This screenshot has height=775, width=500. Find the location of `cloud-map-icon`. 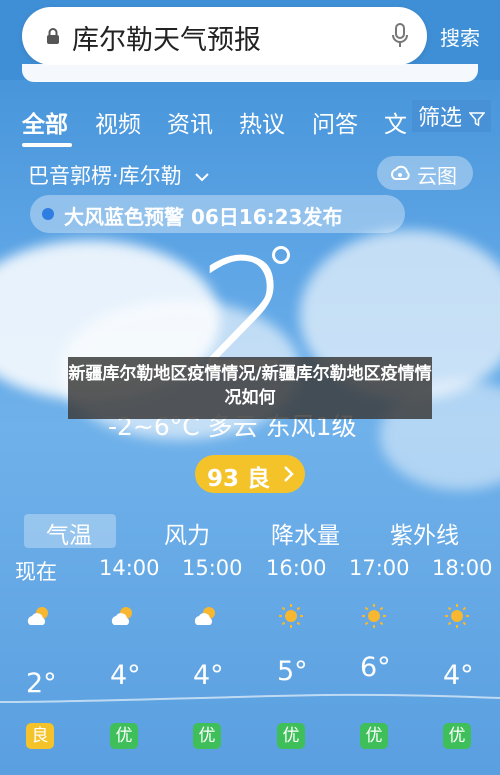

cloud-map-icon is located at coordinates (400, 172).